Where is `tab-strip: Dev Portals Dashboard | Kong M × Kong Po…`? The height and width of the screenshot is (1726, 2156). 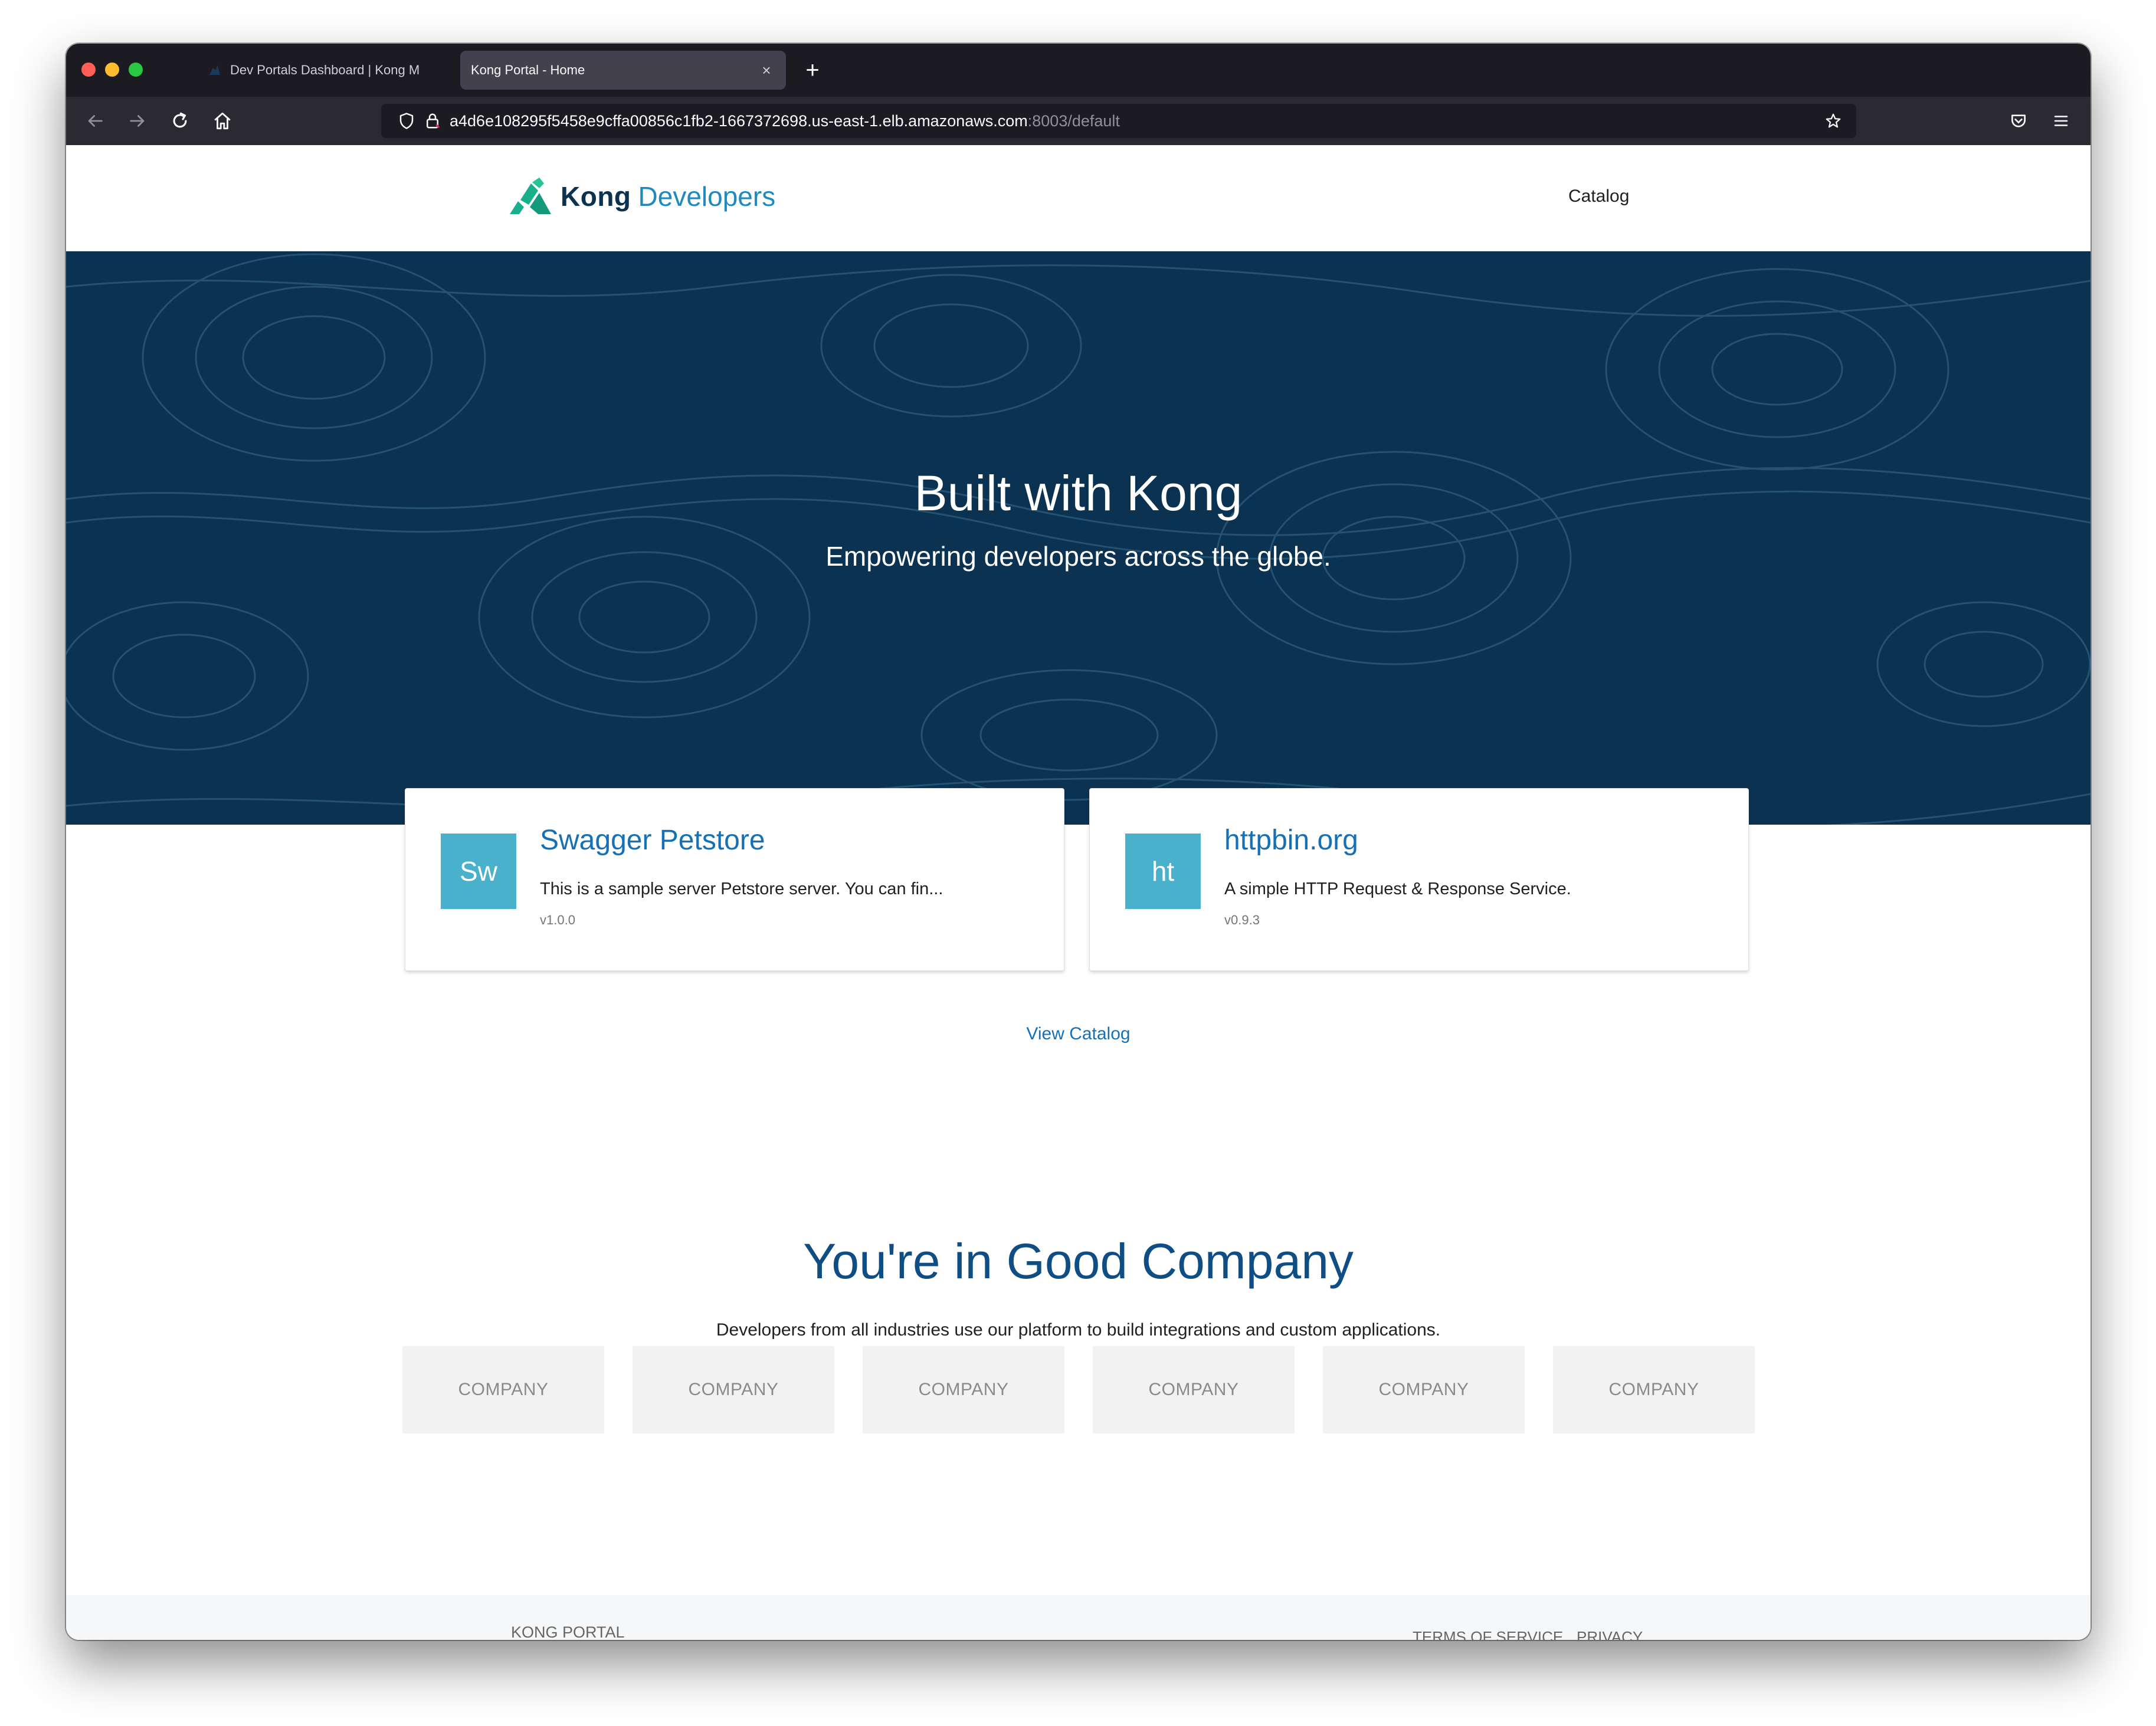
tab-strip: Dev Portals Dashboard | Kong M × Kong Po… is located at coordinates (1078, 71).